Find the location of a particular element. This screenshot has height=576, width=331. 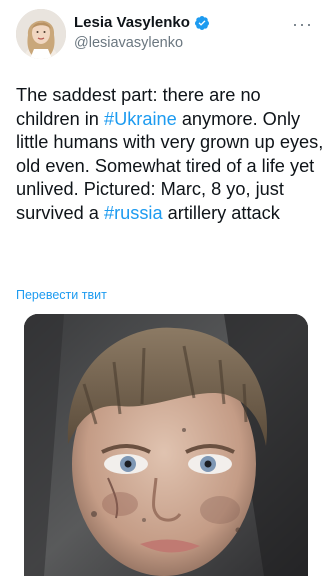

avatar-image is located at coordinates (41, 34).